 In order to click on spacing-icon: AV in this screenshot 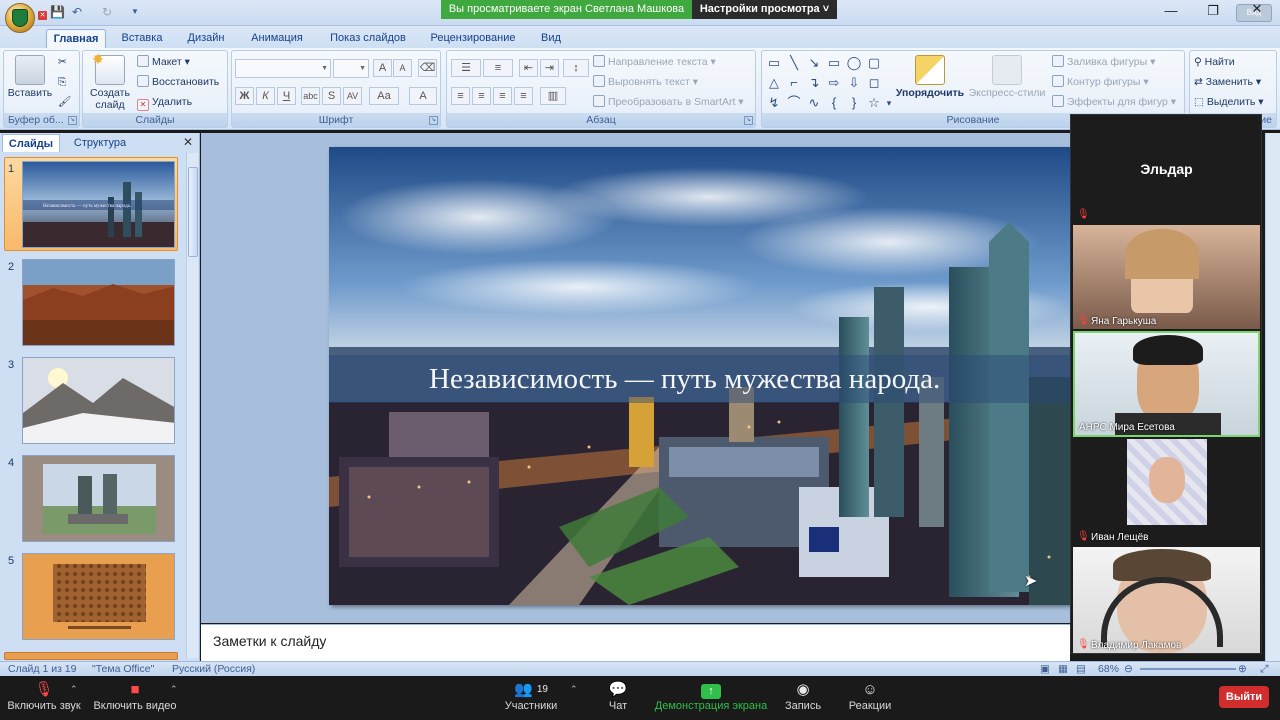, I will do `click(352, 96)`.